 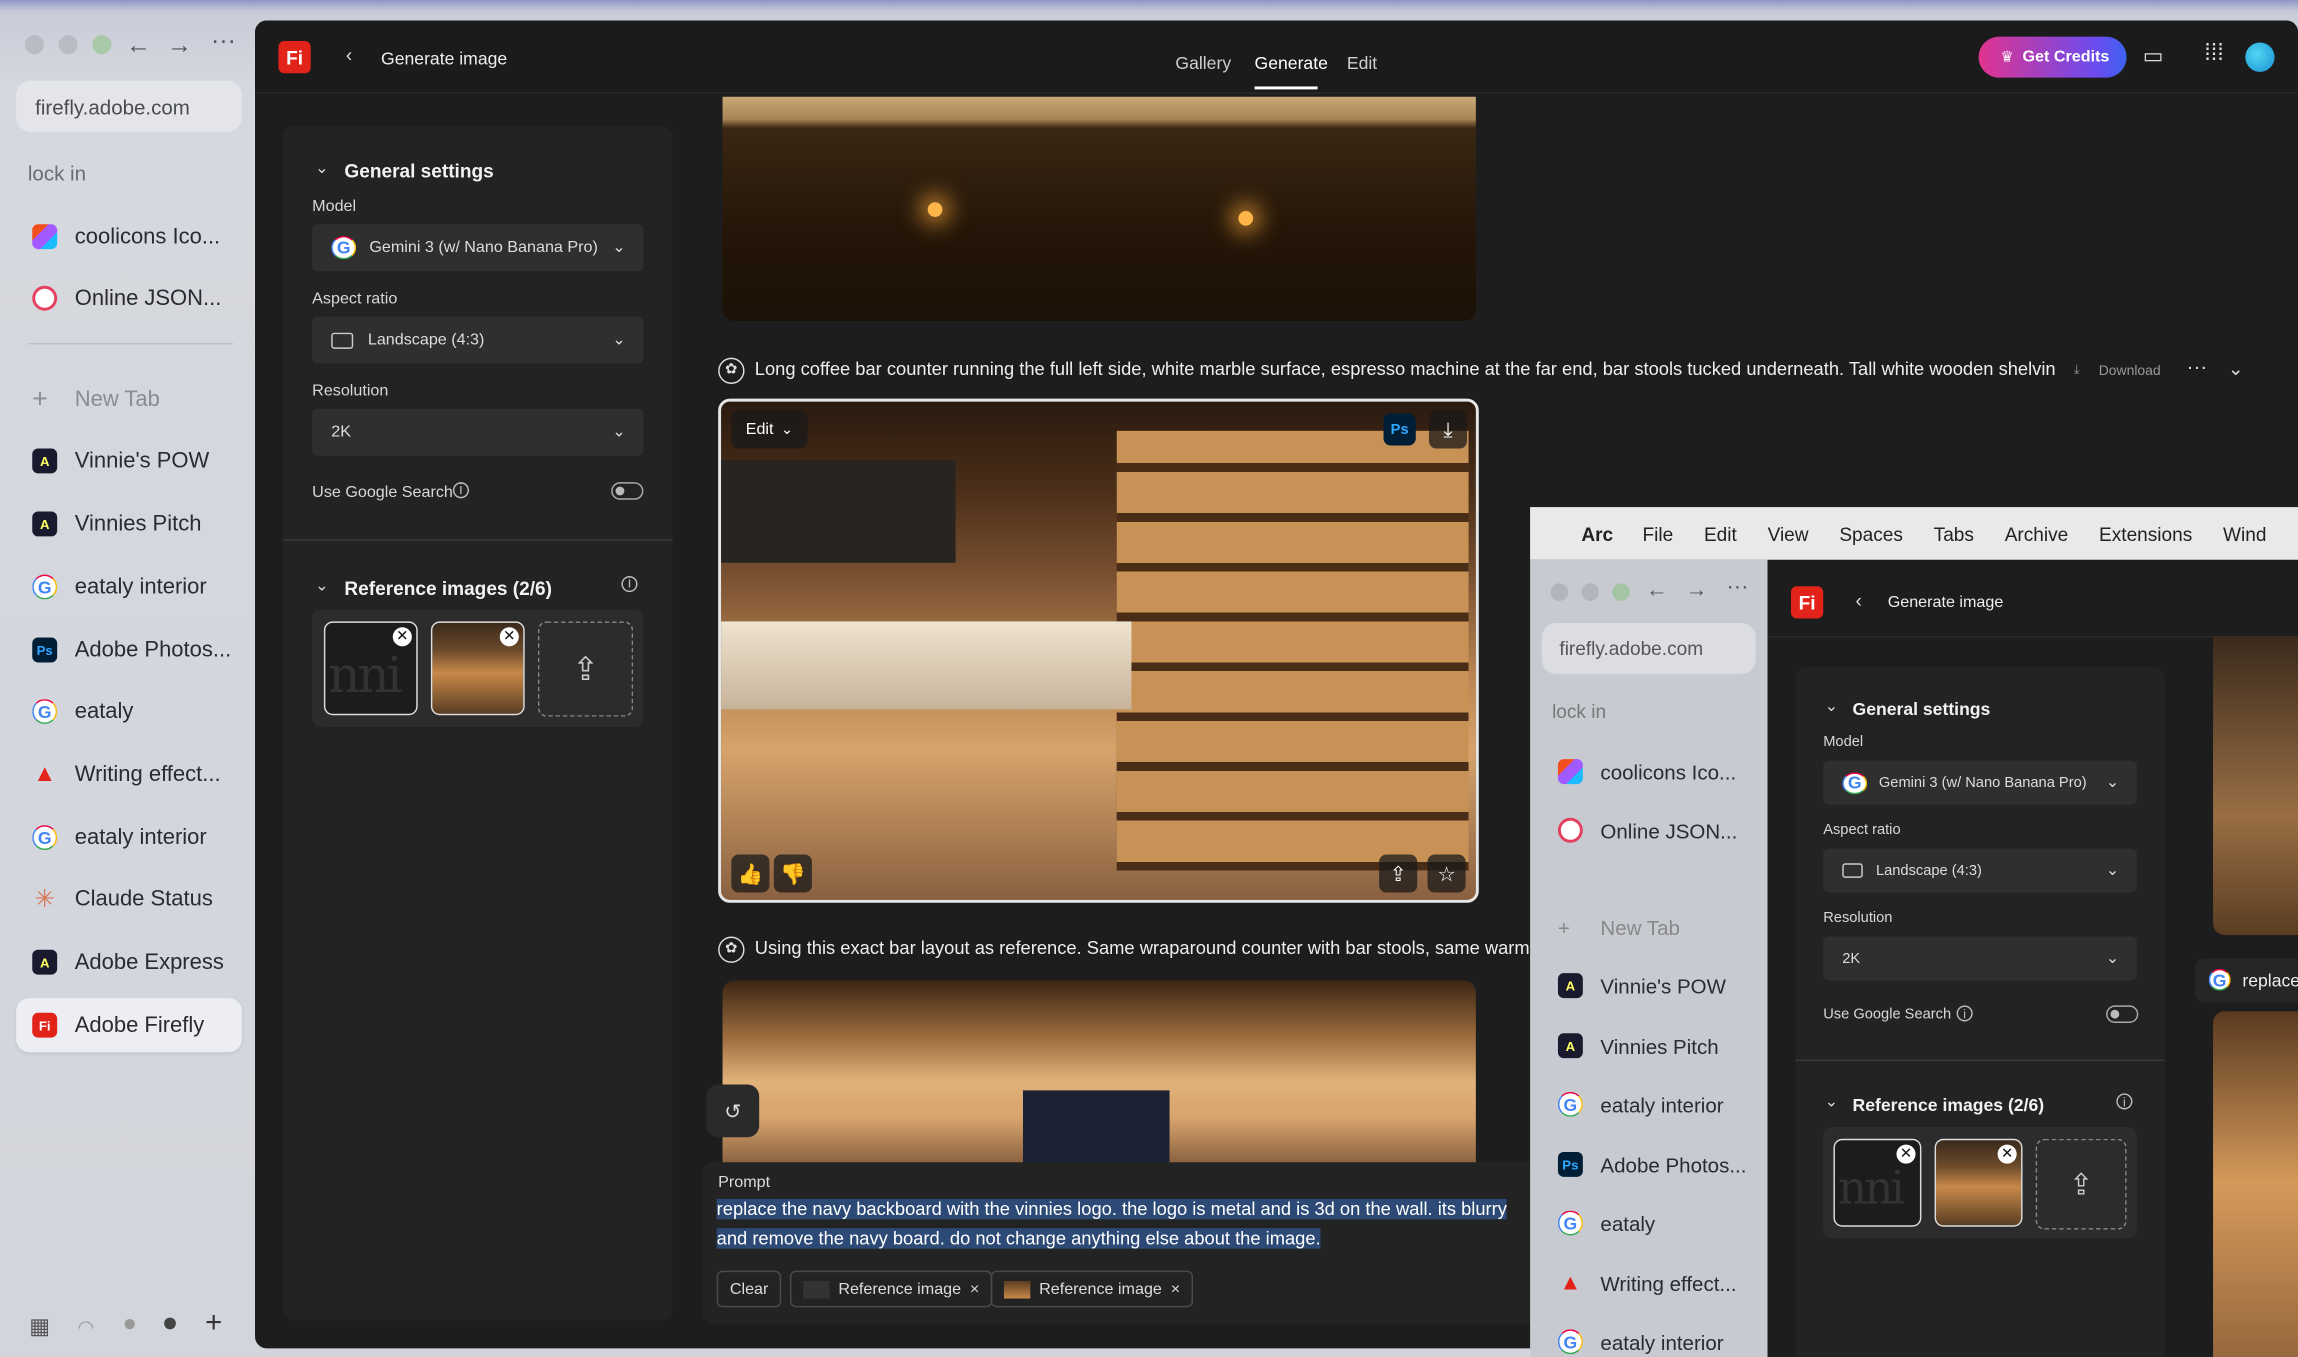 I want to click on nav-generate: Generate, so click(x=1291, y=63).